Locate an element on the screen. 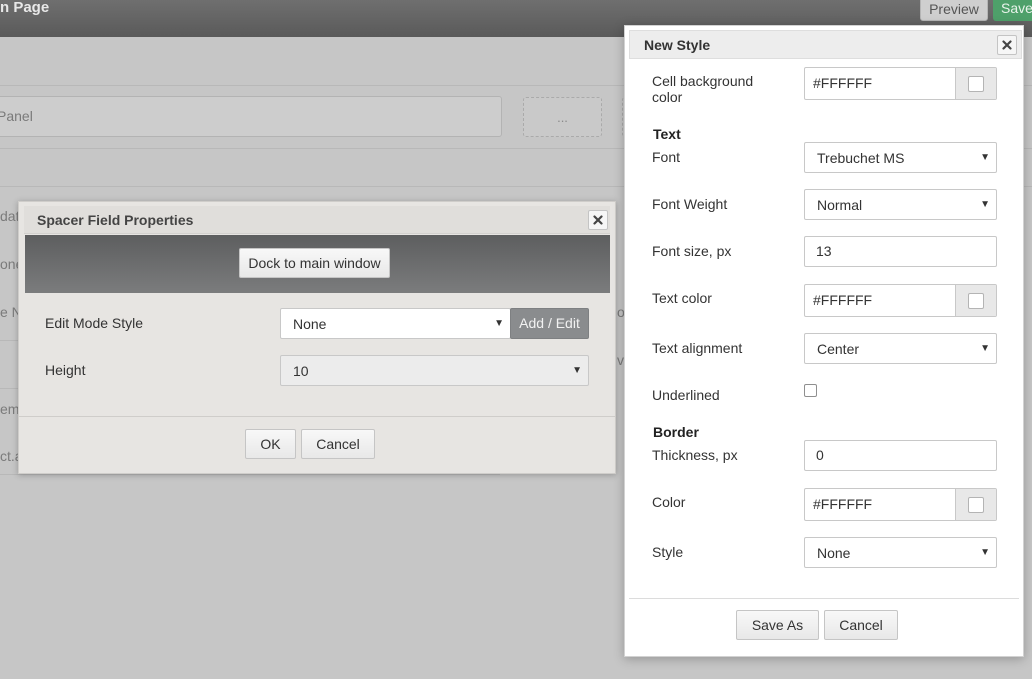 This screenshot has height=679, width=1032. new-style-cancel-button: Cancel is located at coordinates (861, 625).